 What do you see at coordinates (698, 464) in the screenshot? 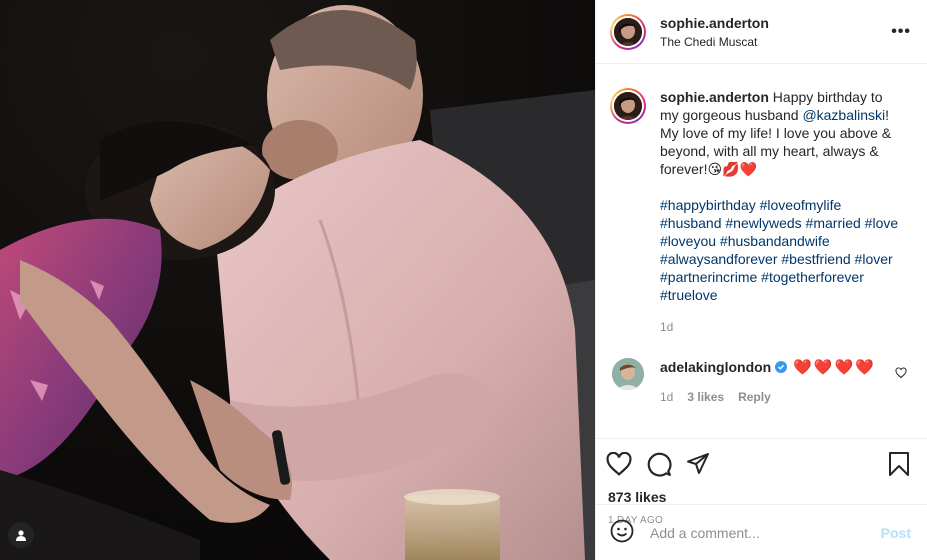
I see `paper-plane-icon` at bounding box center [698, 464].